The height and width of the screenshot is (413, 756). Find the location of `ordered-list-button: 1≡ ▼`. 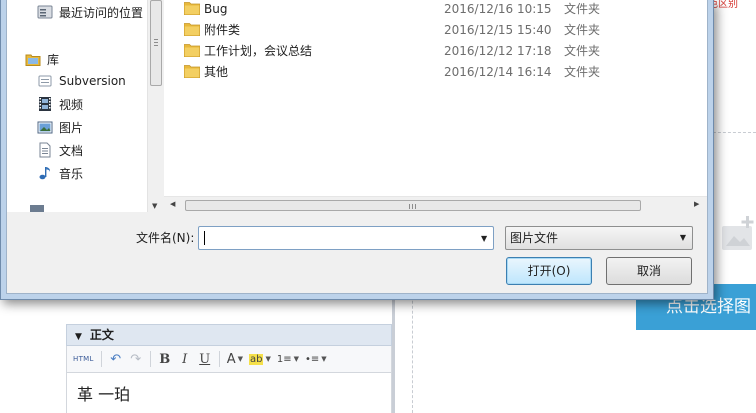

ordered-list-button: 1≡ ▼ is located at coordinates (288, 359).